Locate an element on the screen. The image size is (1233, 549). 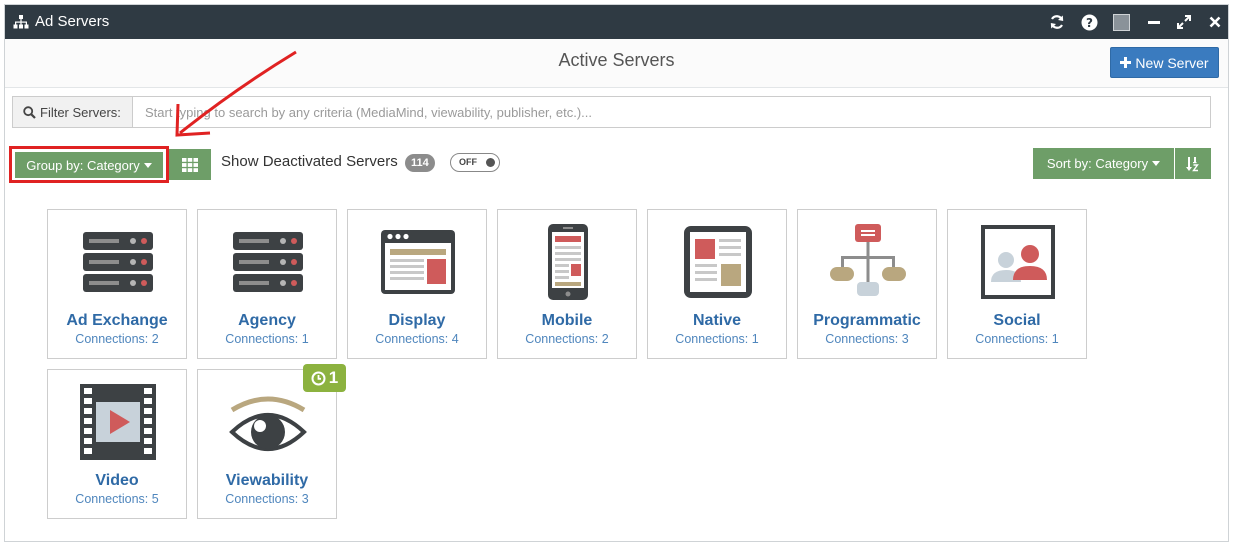
tile-display: Display Connections: 4 is located at coordinates (417, 284).